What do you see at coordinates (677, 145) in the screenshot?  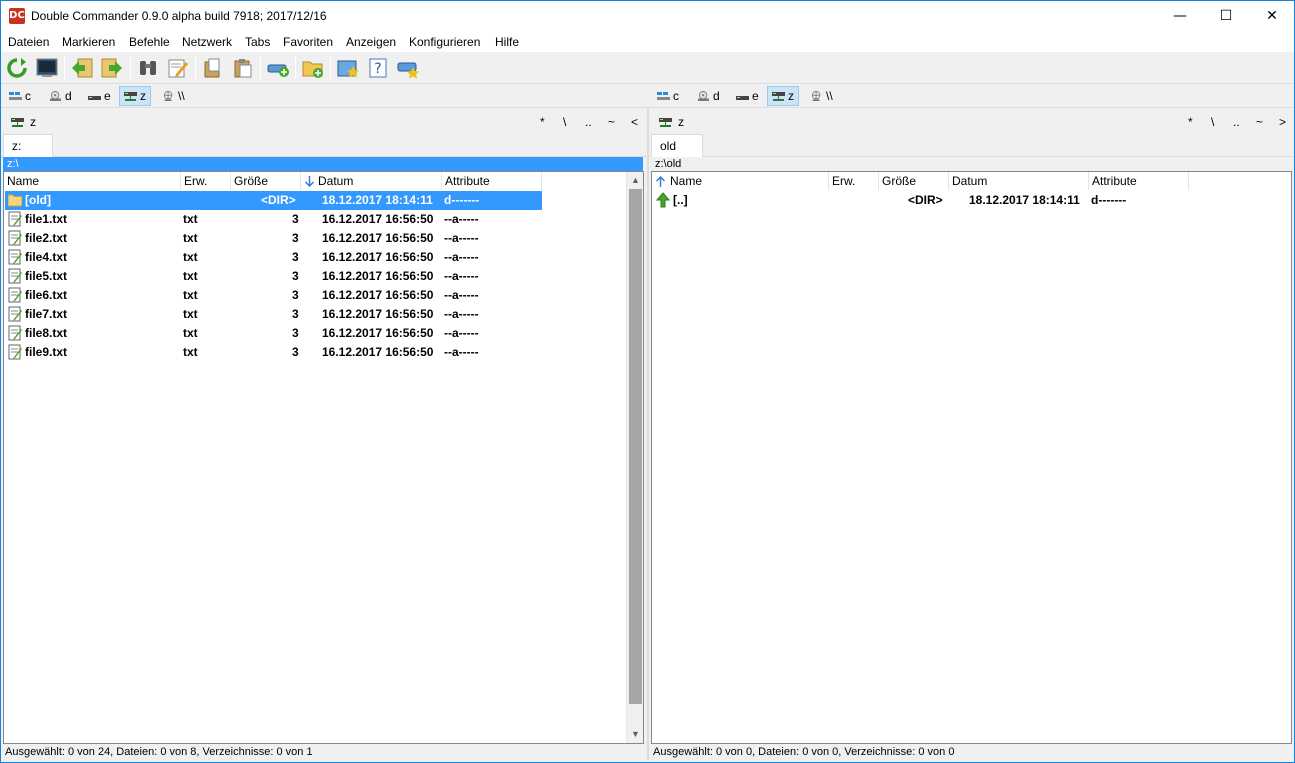 I see `right-tab-old: old` at bounding box center [677, 145].